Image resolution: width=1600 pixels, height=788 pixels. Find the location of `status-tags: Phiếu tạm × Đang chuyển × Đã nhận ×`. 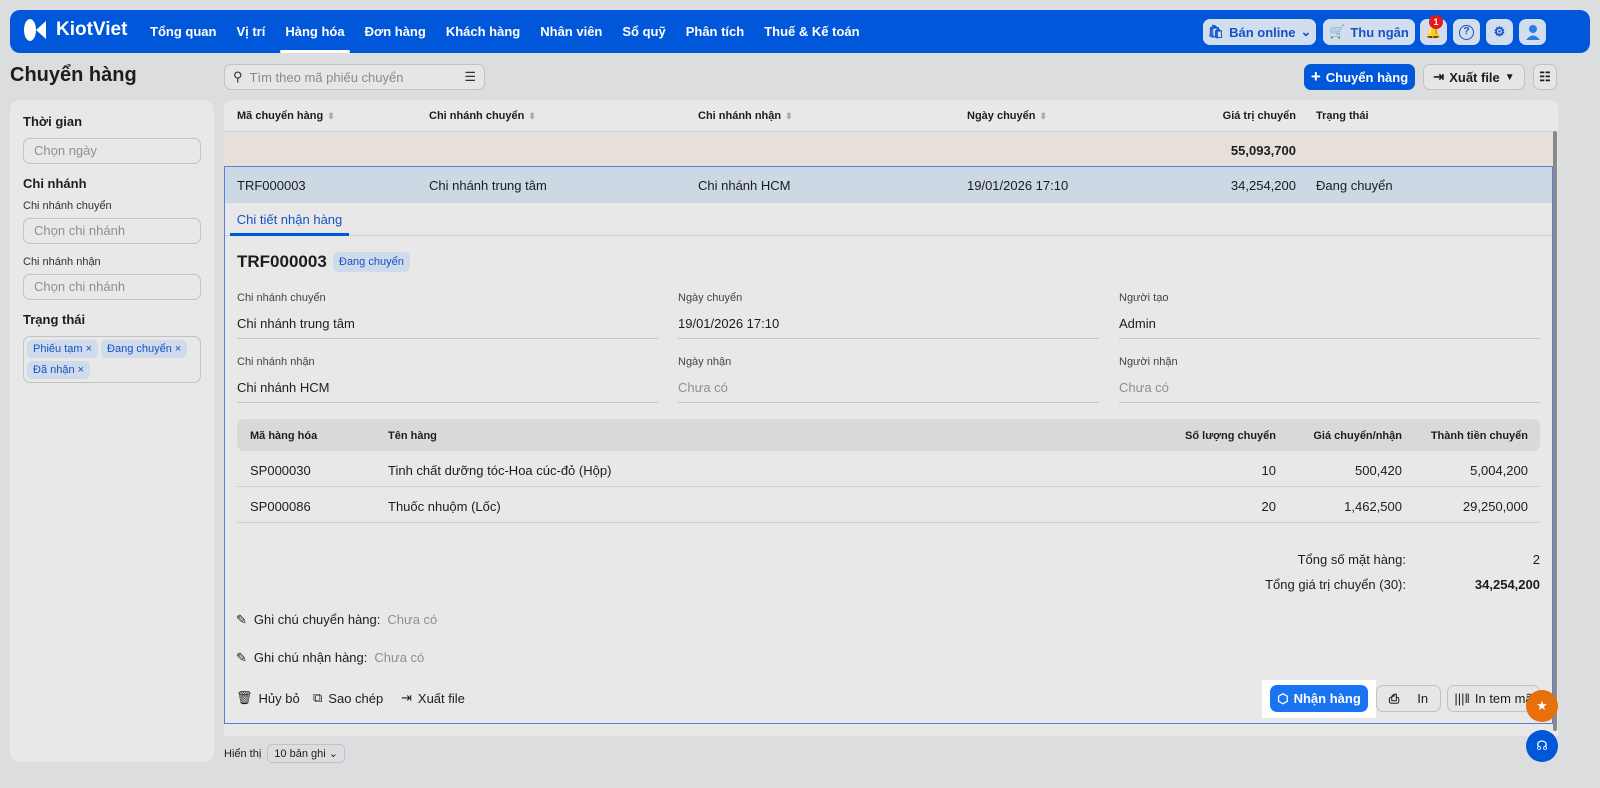

status-tags: Phiếu tạm × Đang chuyển × Đã nhận × is located at coordinates (112, 359).